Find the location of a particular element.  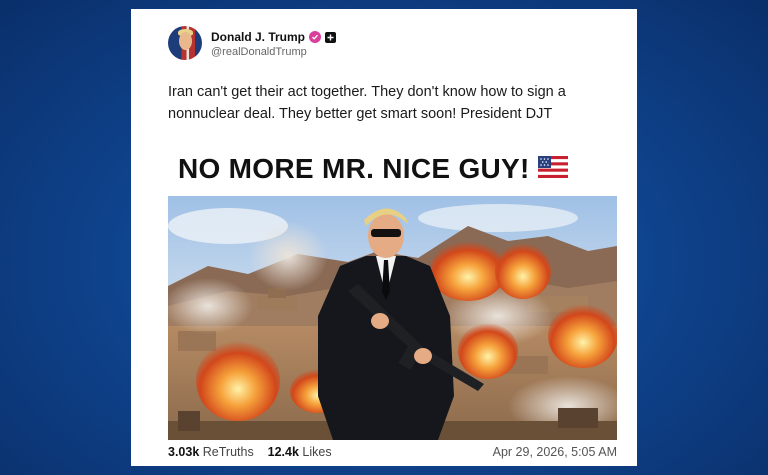

us-flag-icon is located at coordinates (552, 169).